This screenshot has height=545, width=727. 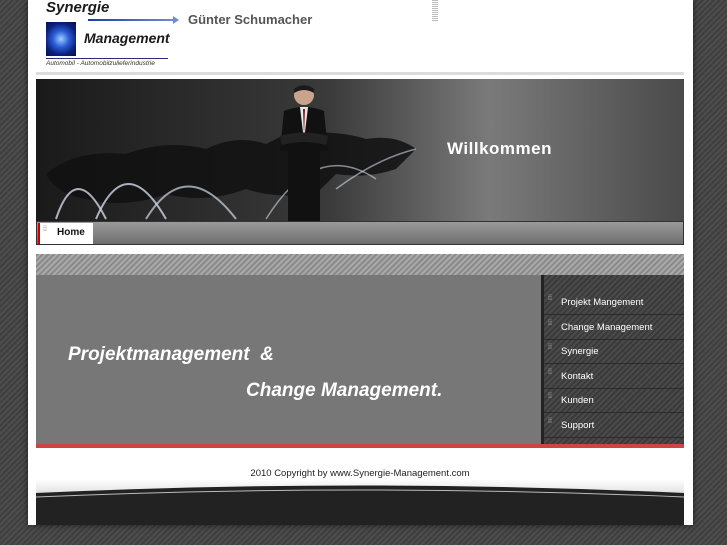 I want to click on footer-swoosh-graphic, so click(x=360, y=505).